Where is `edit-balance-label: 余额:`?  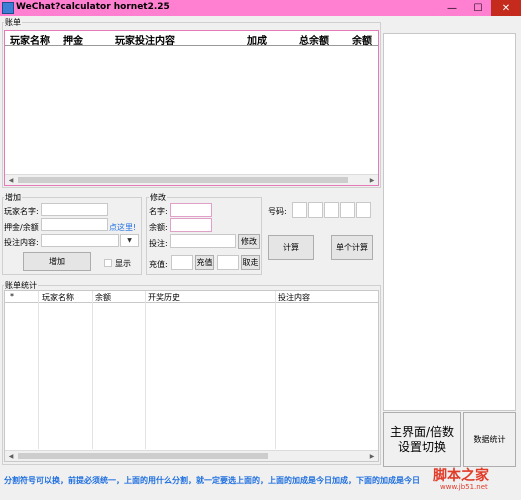
edit-balance-label: 余额: is located at coordinates (158, 227).